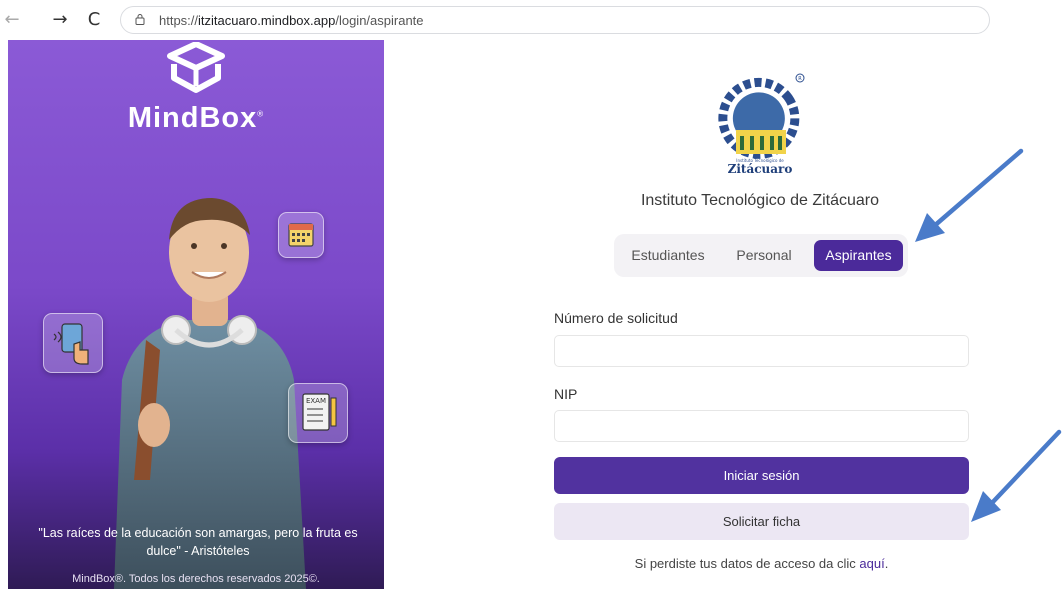  I want to click on card-payment-icon, so click(71, 344).